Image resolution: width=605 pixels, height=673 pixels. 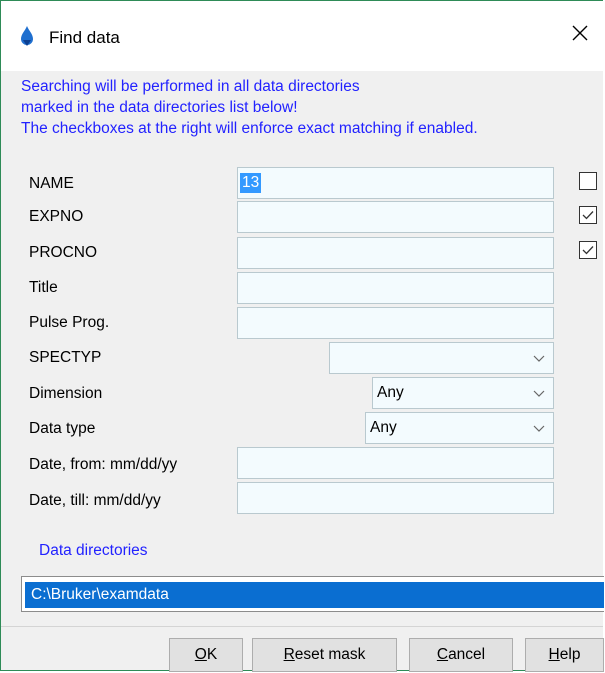 I want to click on dimension-label: Dimension, so click(x=66, y=393).